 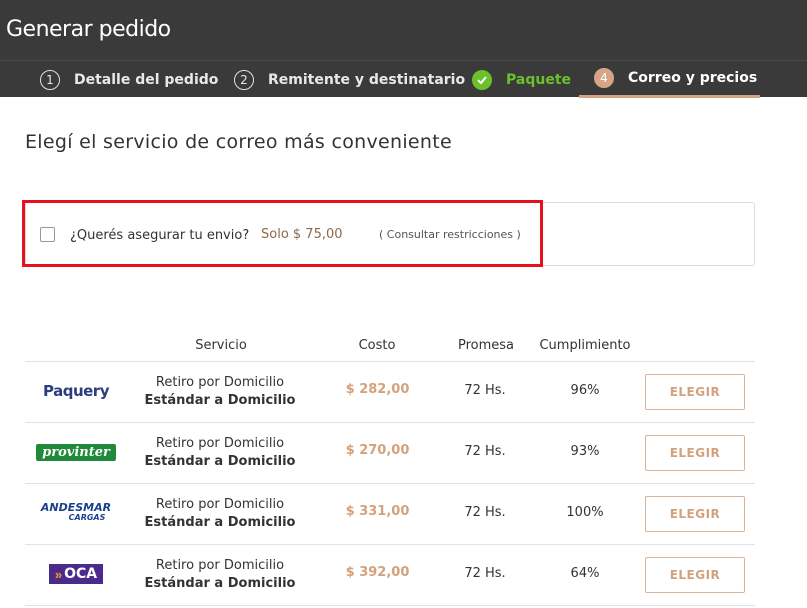 What do you see at coordinates (403, 30) in the screenshot?
I see `app-header: Generar pedido` at bounding box center [403, 30].